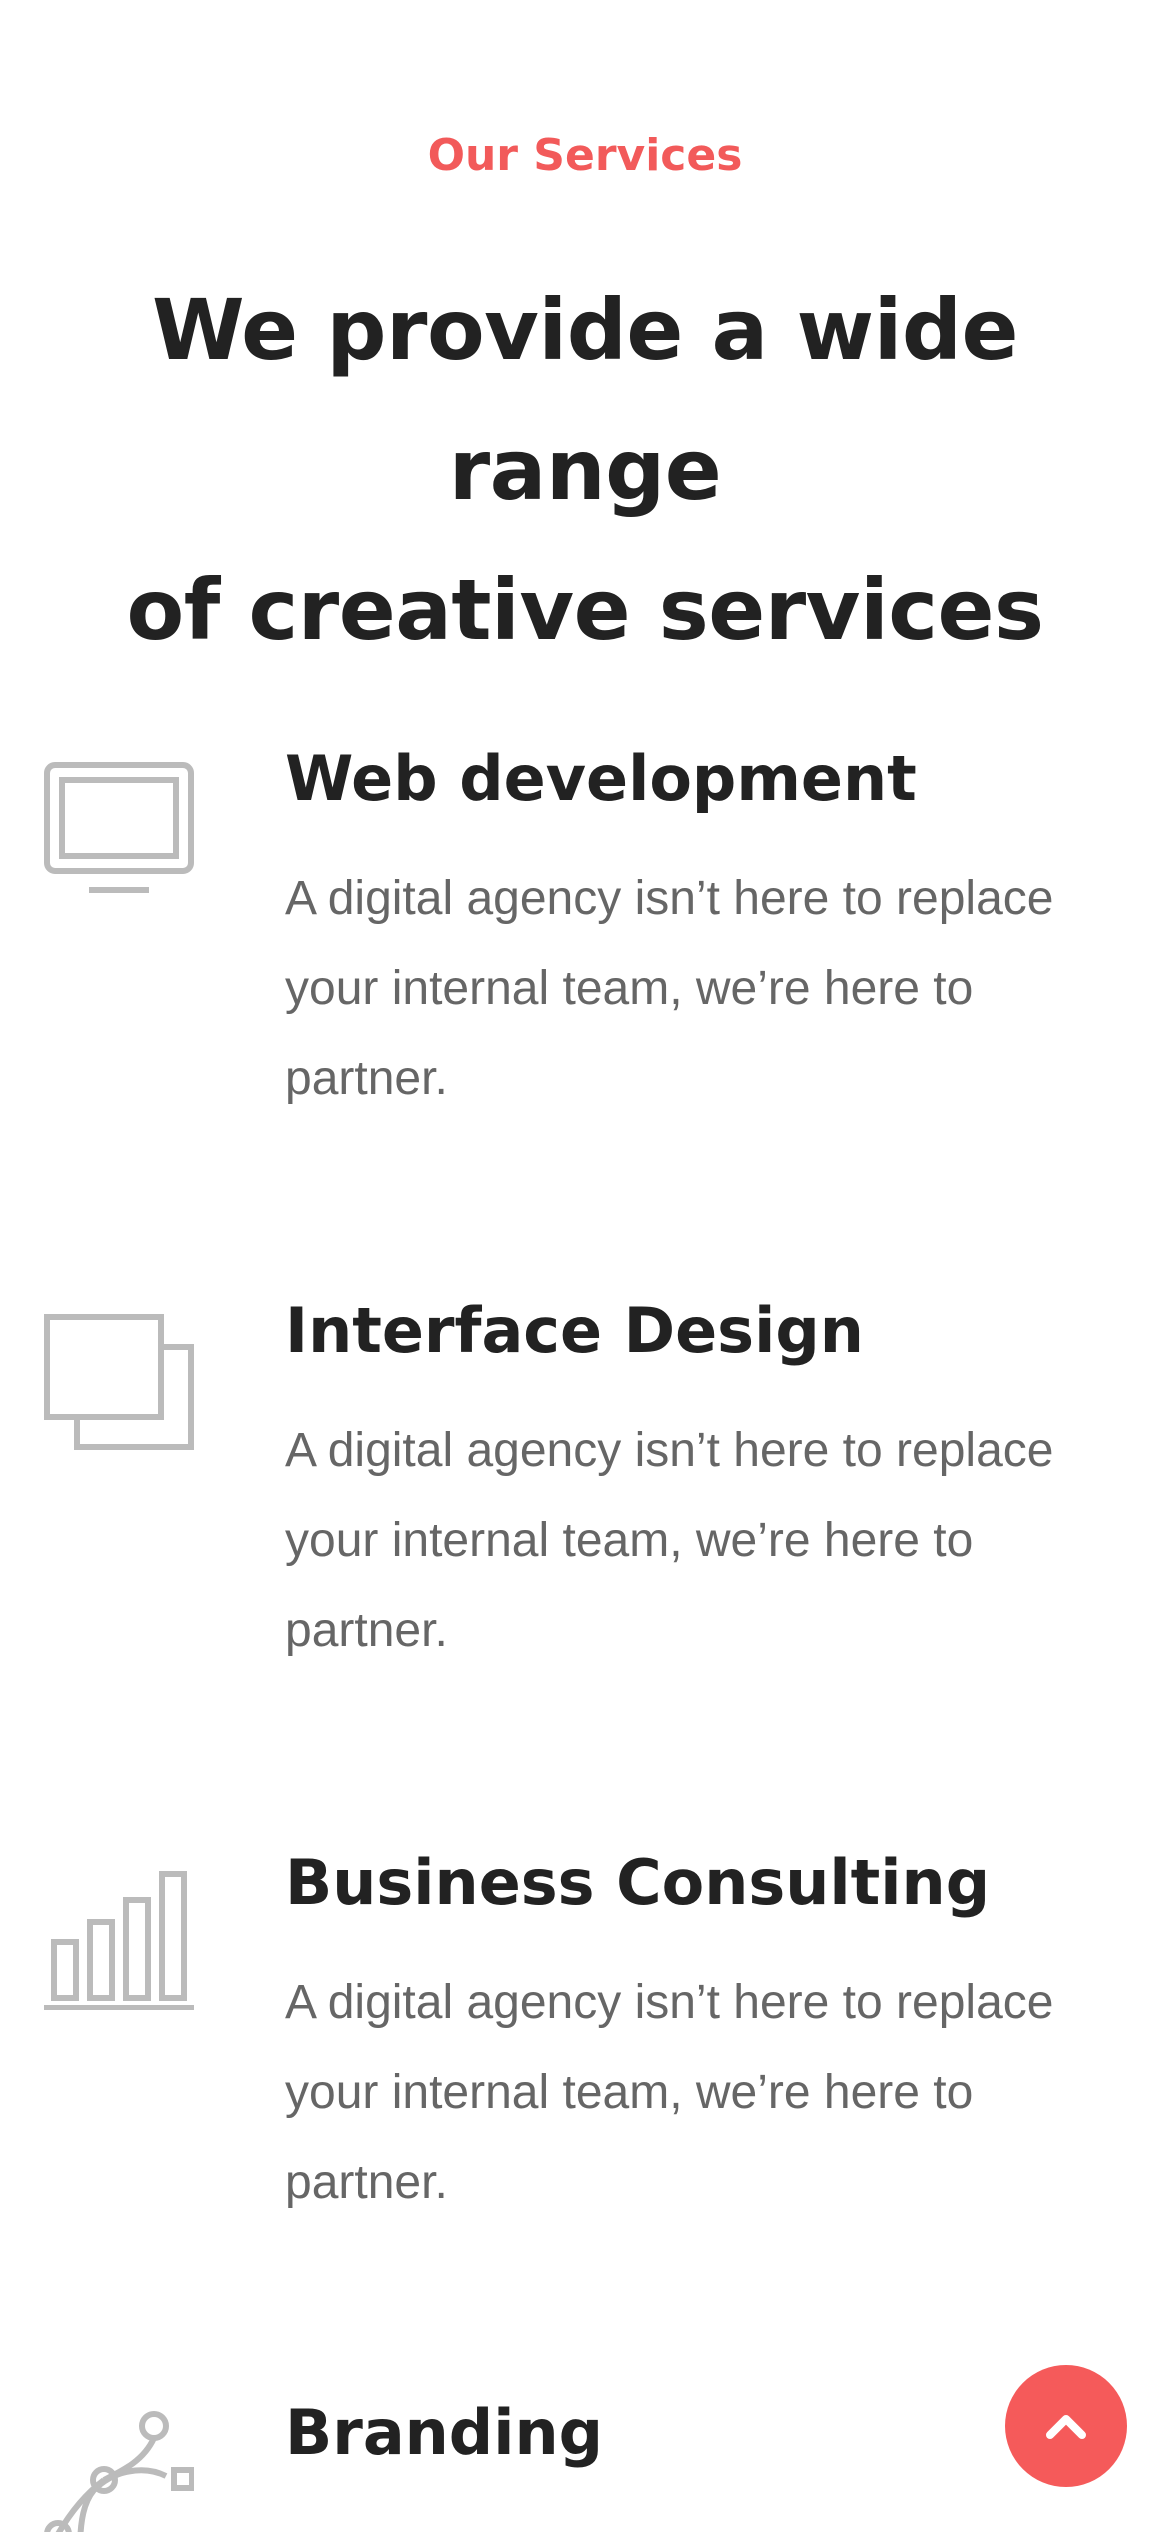  I want to click on service-title: Business Consulting, so click(638, 1882).